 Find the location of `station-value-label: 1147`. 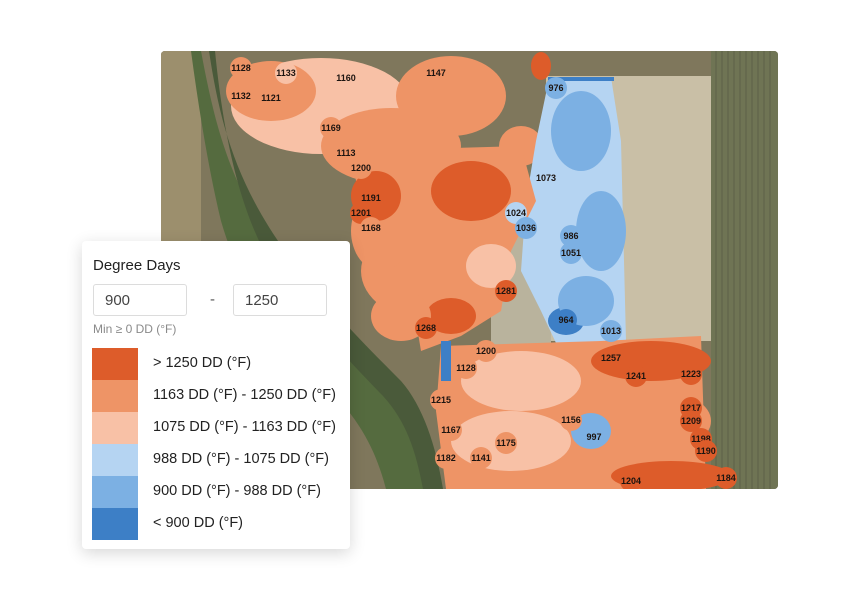

station-value-label: 1147 is located at coordinates (436, 73).